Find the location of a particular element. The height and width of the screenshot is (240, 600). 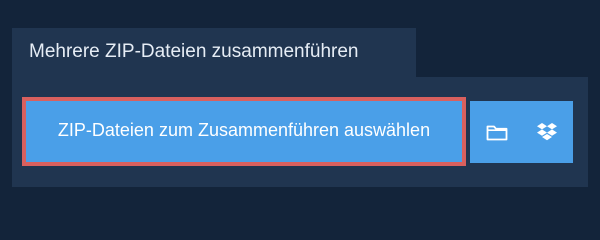

merge-zip-tab: Mehrere ZIP-Dateien zusammenführen is located at coordinates (214, 53).